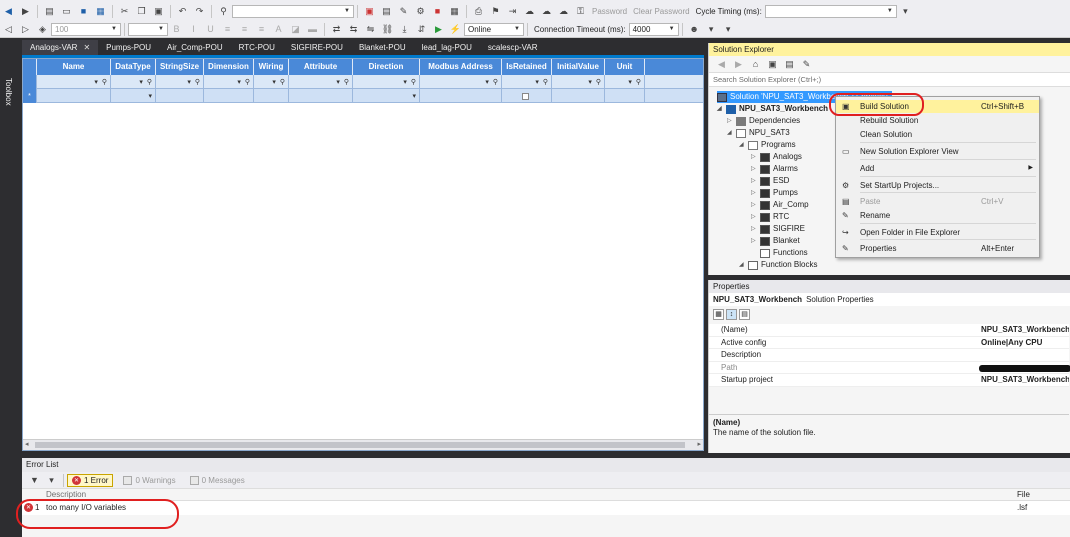  Describe the element at coordinates (229, 67) in the screenshot. I see `column-header: Dimension` at that location.